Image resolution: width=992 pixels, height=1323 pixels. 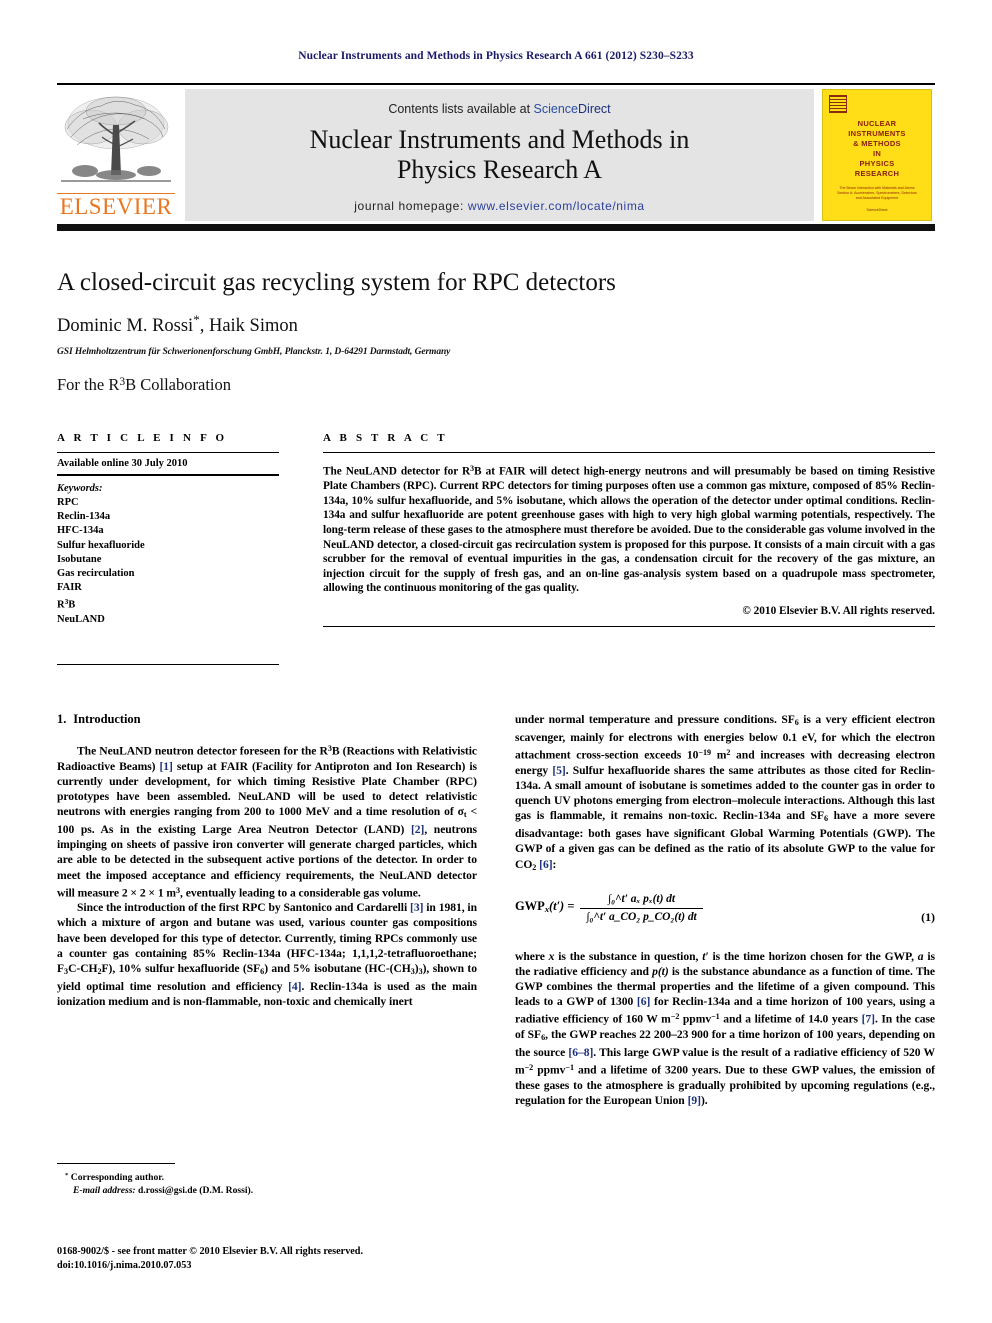 I want to click on journal-title-line-2: Physics Research A, so click(x=499, y=169).